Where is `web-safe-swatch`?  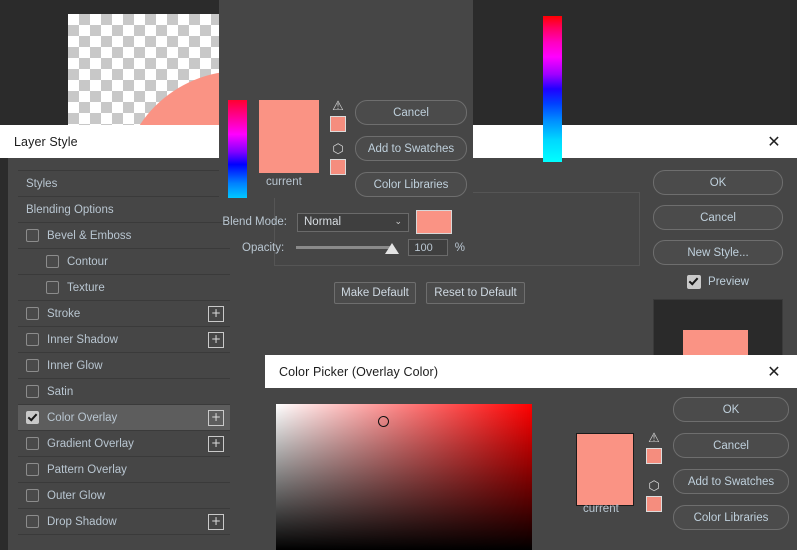 web-safe-swatch is located at coordinates (654, 504).